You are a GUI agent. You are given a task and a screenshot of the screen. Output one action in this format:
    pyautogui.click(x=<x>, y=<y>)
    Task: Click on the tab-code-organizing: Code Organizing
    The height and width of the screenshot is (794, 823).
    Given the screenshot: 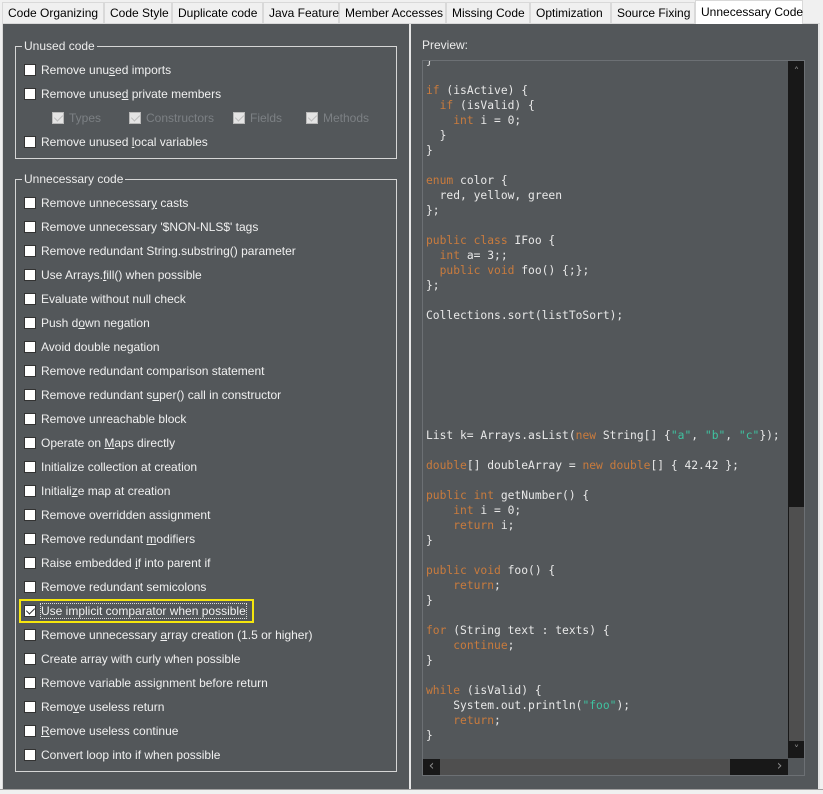 What is the action you would take?
    pyautogui.click(x=53, y=13)
    